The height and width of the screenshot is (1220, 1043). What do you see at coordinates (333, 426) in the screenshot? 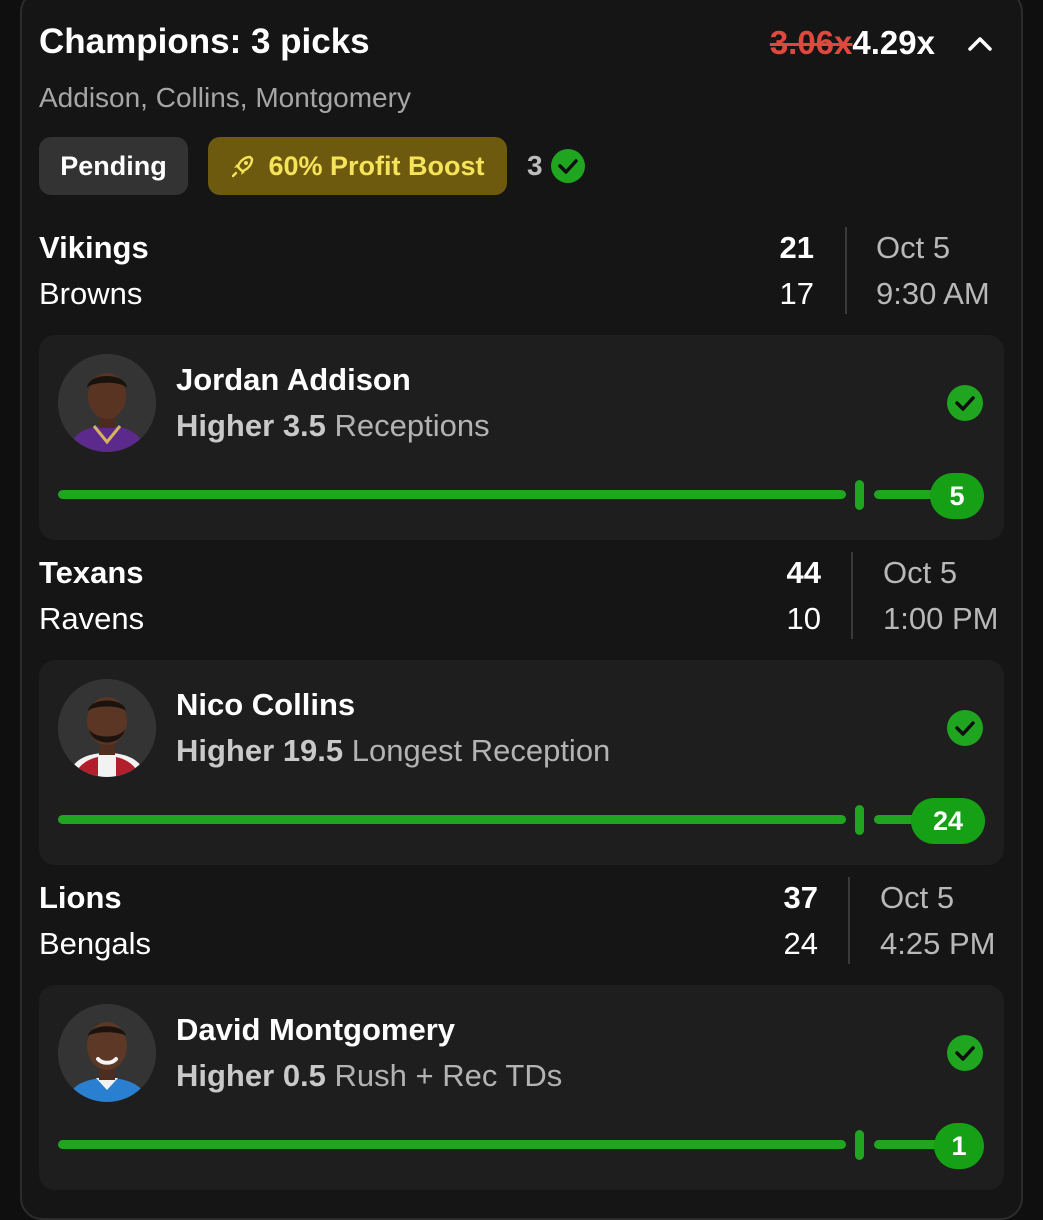
I see `pick-line: Higher 3.5 Receptions` at bounding box center [333, 426].